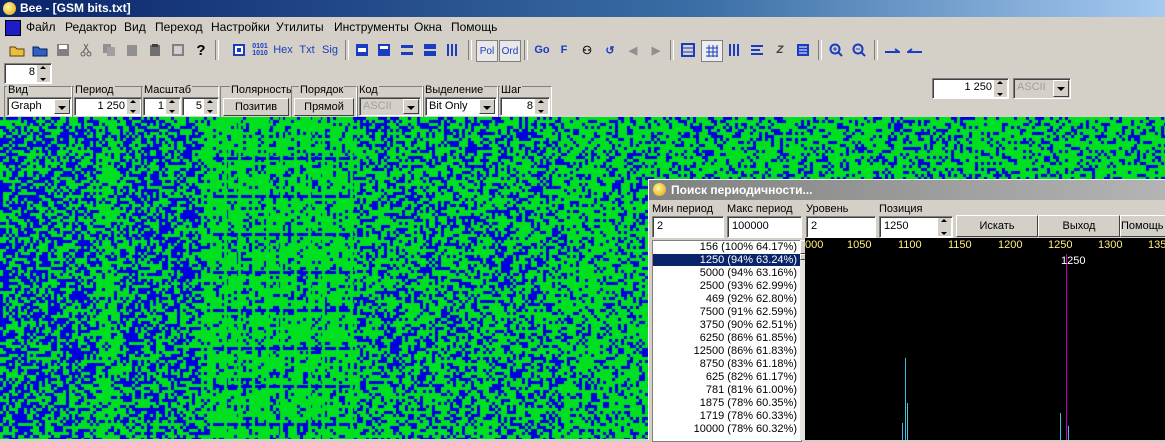  Describe the element at coordinates (13, 28) in the screenshot. I see `document-icon` at that location.